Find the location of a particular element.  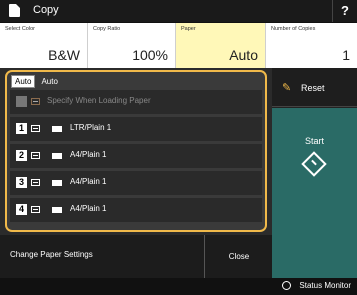

drawer-number-icon: 3 is located at coordinates (21, 182).